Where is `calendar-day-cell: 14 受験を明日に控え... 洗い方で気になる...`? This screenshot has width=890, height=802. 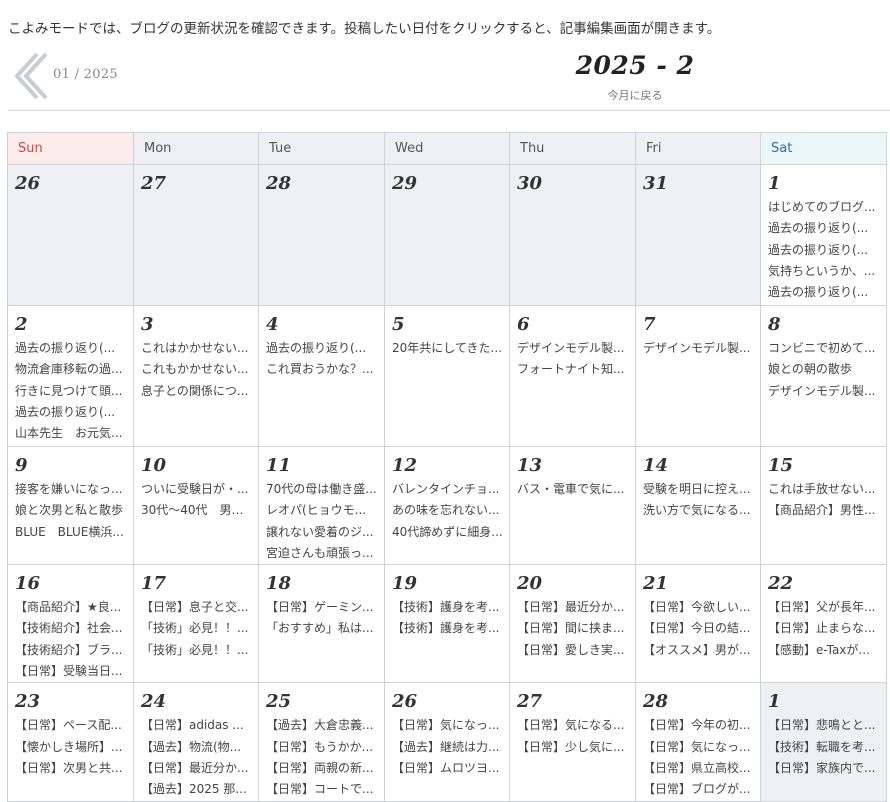
calendar-day-cell: 14 受験を明日に控え... 洗い方で気になる... is located at coordinates (698, 505).